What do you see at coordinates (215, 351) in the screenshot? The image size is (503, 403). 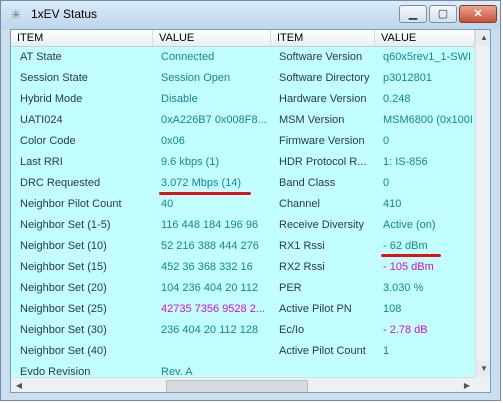 I see `item-value` at bounding box center [215, 351].